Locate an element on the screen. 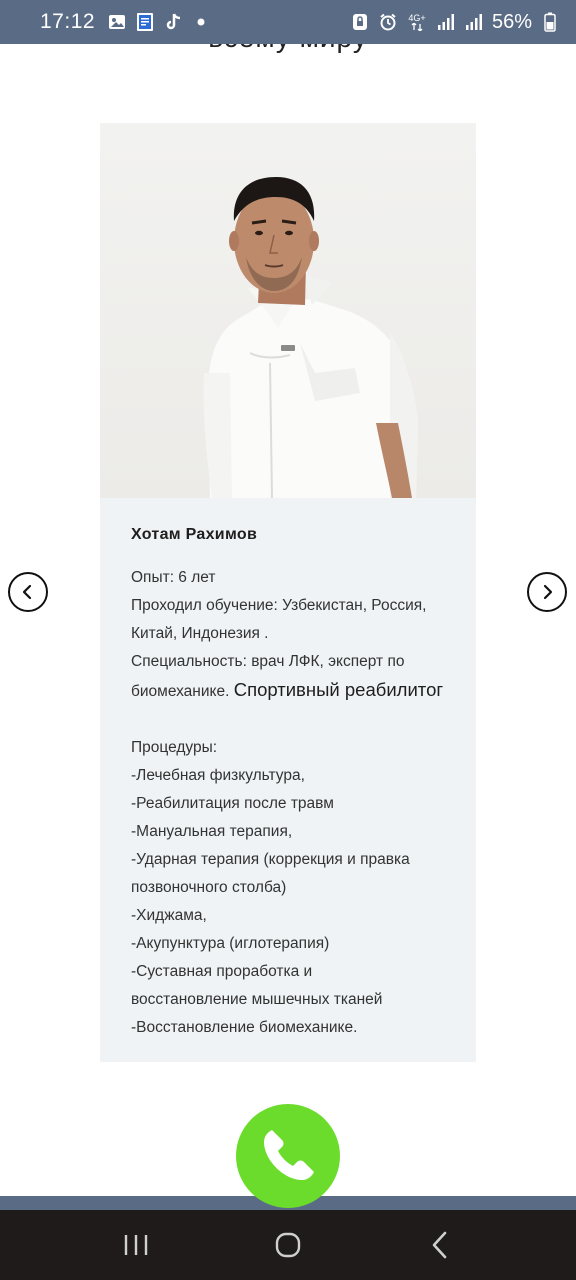 The width and height of the screenshot is (576, 1280). specialty-text: биомеханике. is located at coordinates (180, 691).